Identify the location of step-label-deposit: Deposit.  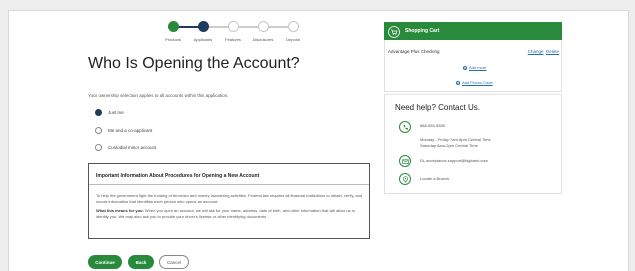
(293, 39).